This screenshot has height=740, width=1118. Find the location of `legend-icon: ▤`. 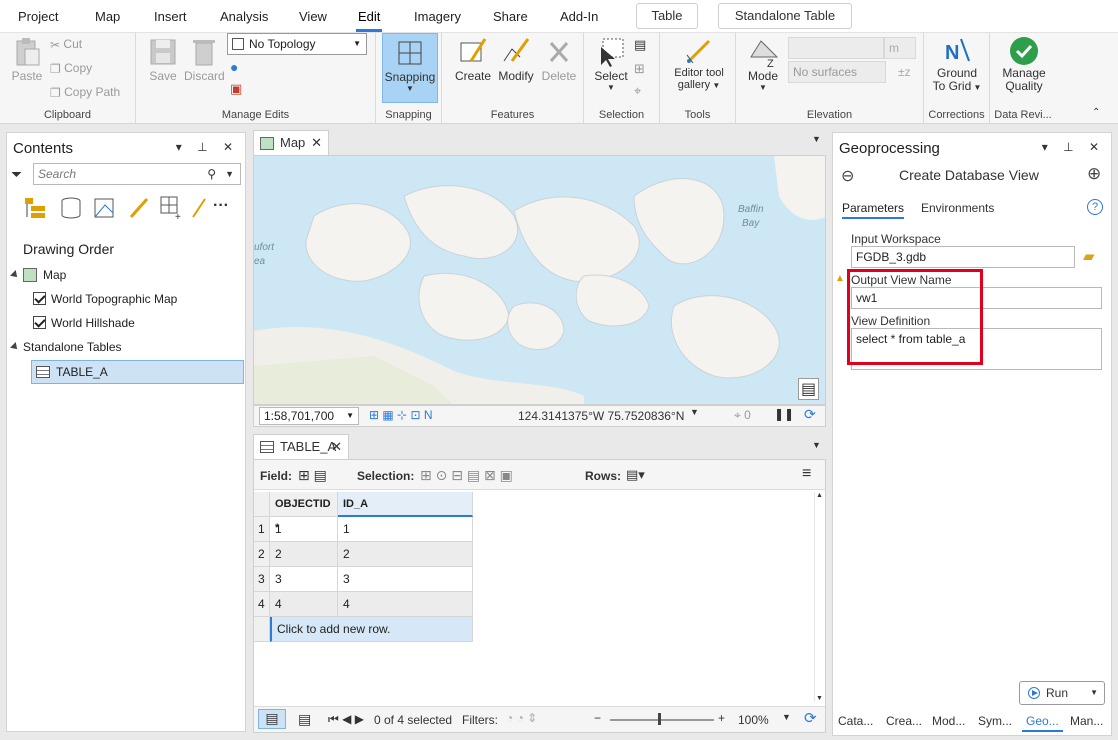

legend-icon: ▤ is located at coordinates (809, 389).